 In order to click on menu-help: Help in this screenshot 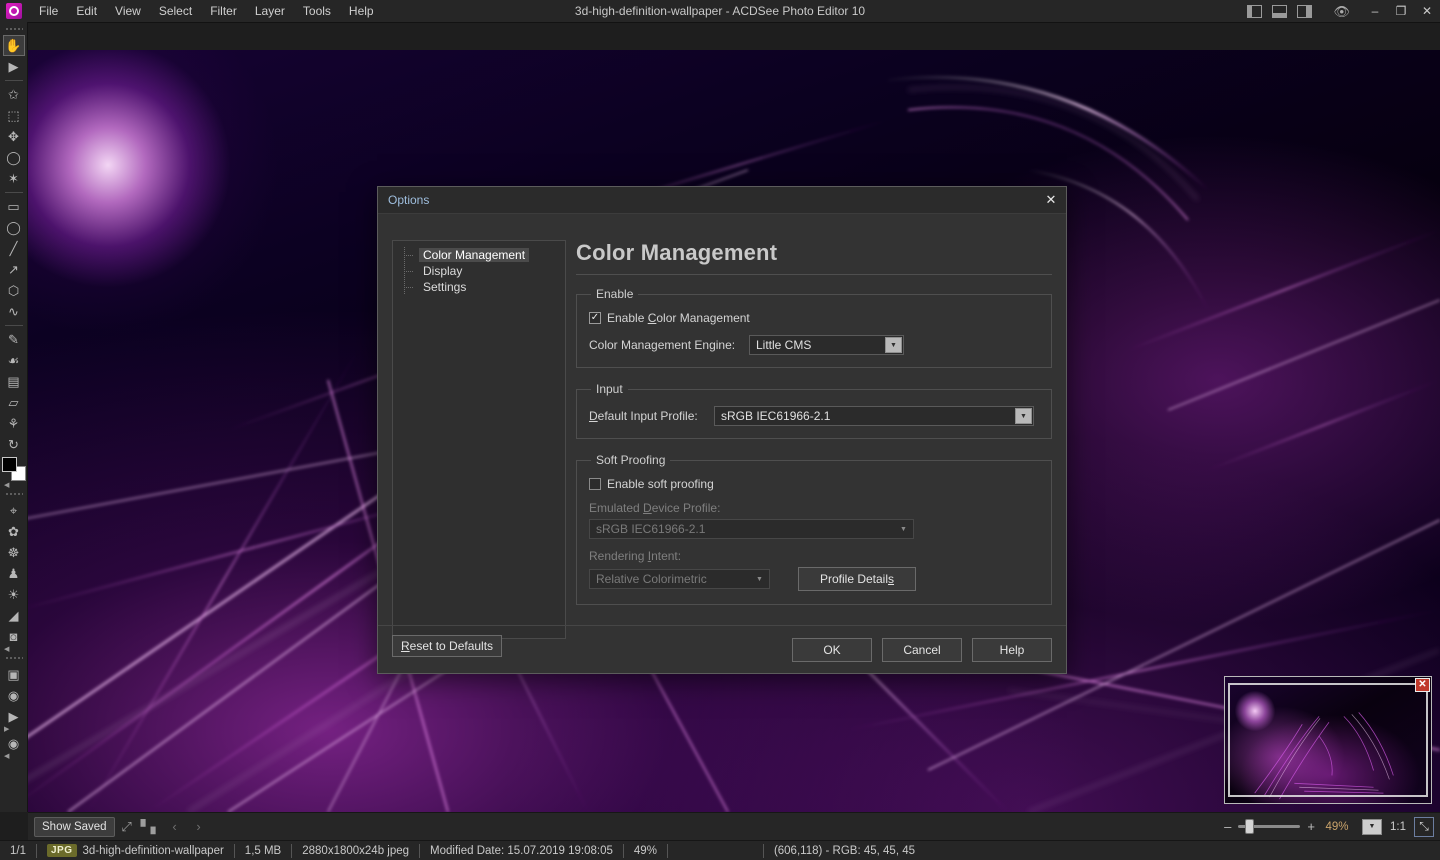, I will do `click(361, 11)`.